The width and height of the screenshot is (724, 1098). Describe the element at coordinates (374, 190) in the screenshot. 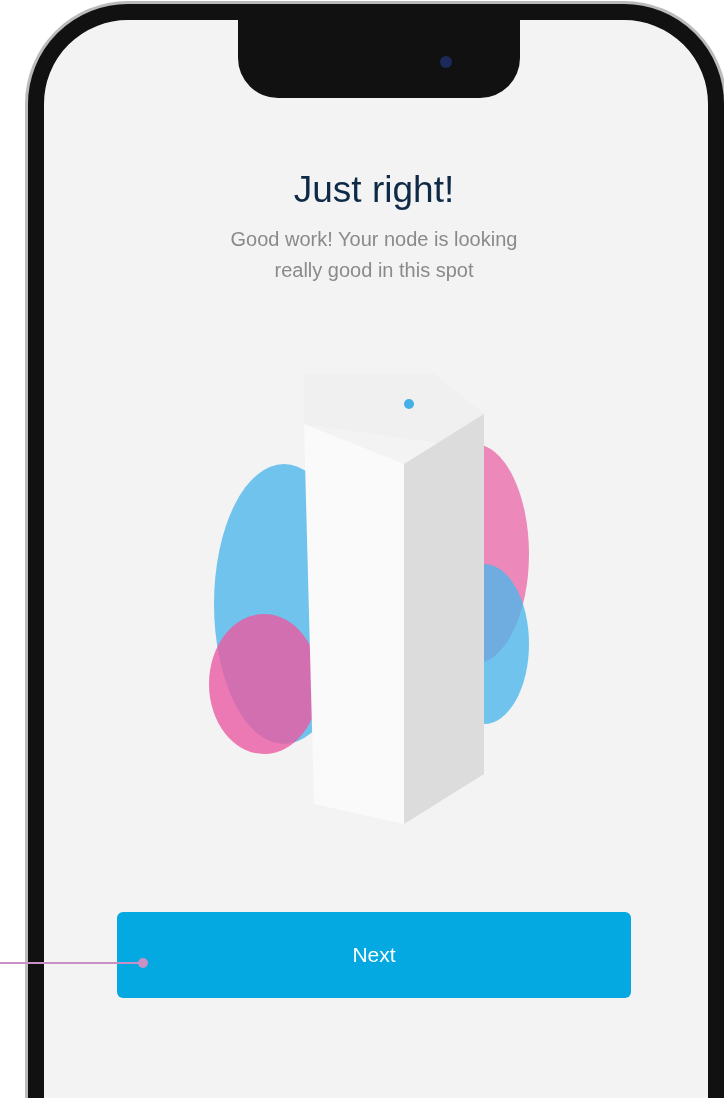

I see `screen-title: Just right!` at that location.